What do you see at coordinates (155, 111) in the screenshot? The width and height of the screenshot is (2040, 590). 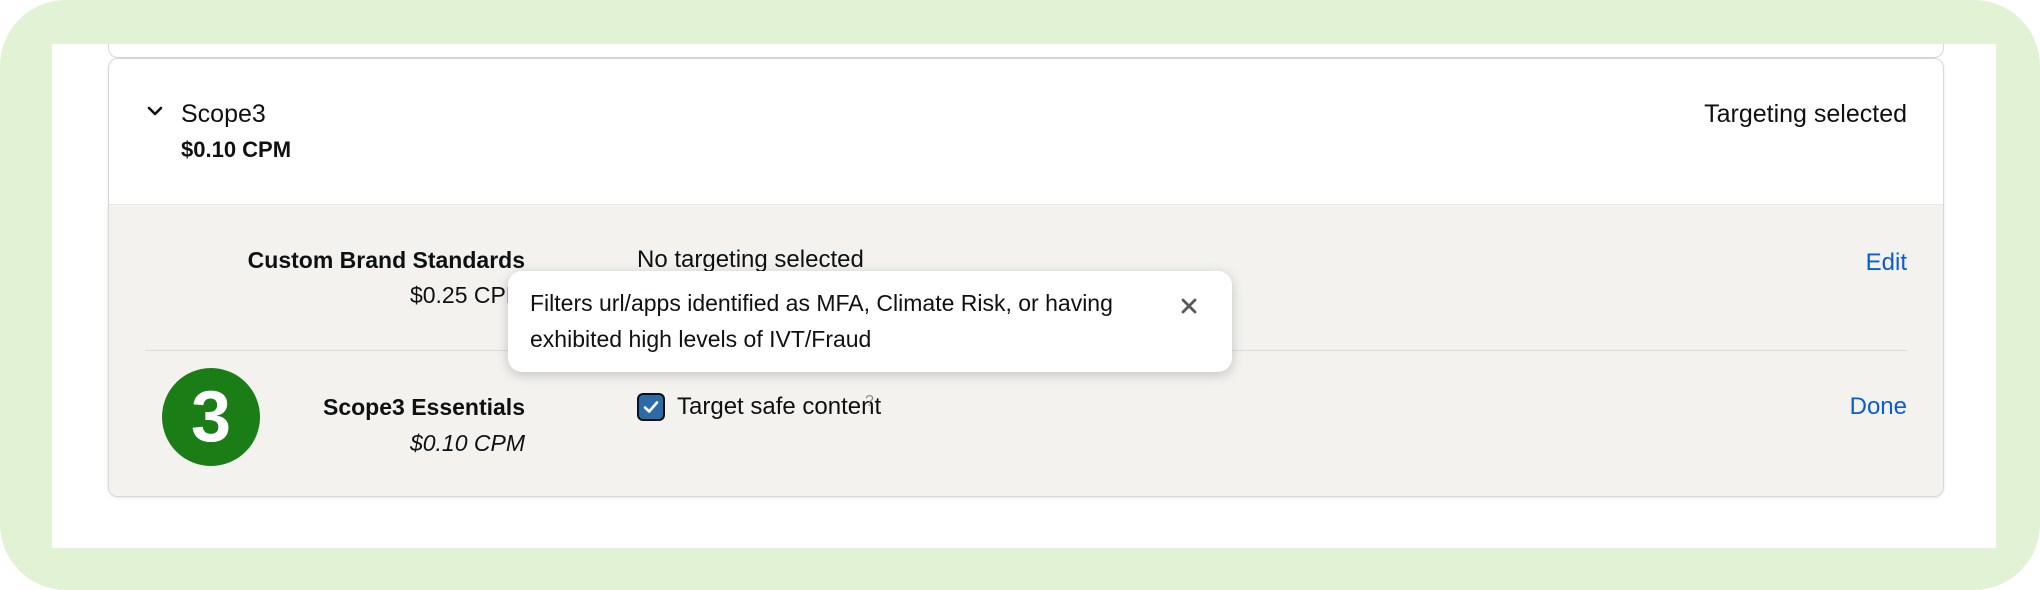 I see `chevron-down-icon` at bounding box center [155, 111].